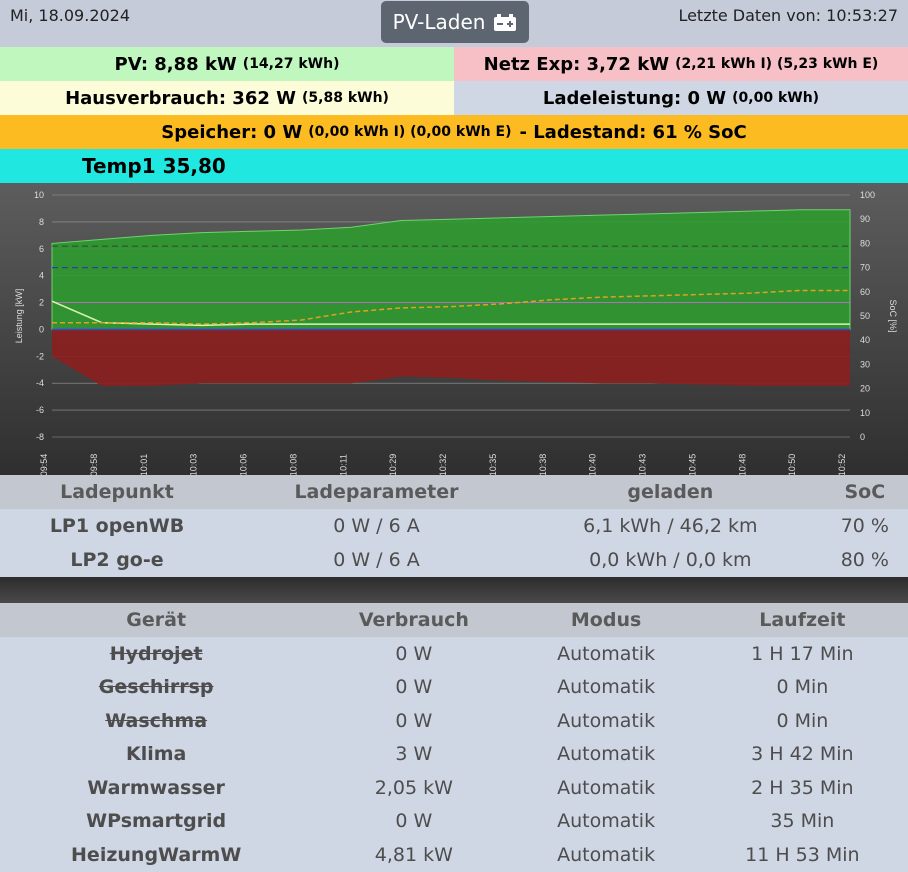  What do you see at coordinates (454, 822) in the screenshot?
I see `table-row: WPsmartgrid 0 W Automatik 35 Min` at bounding box center [454, 822].